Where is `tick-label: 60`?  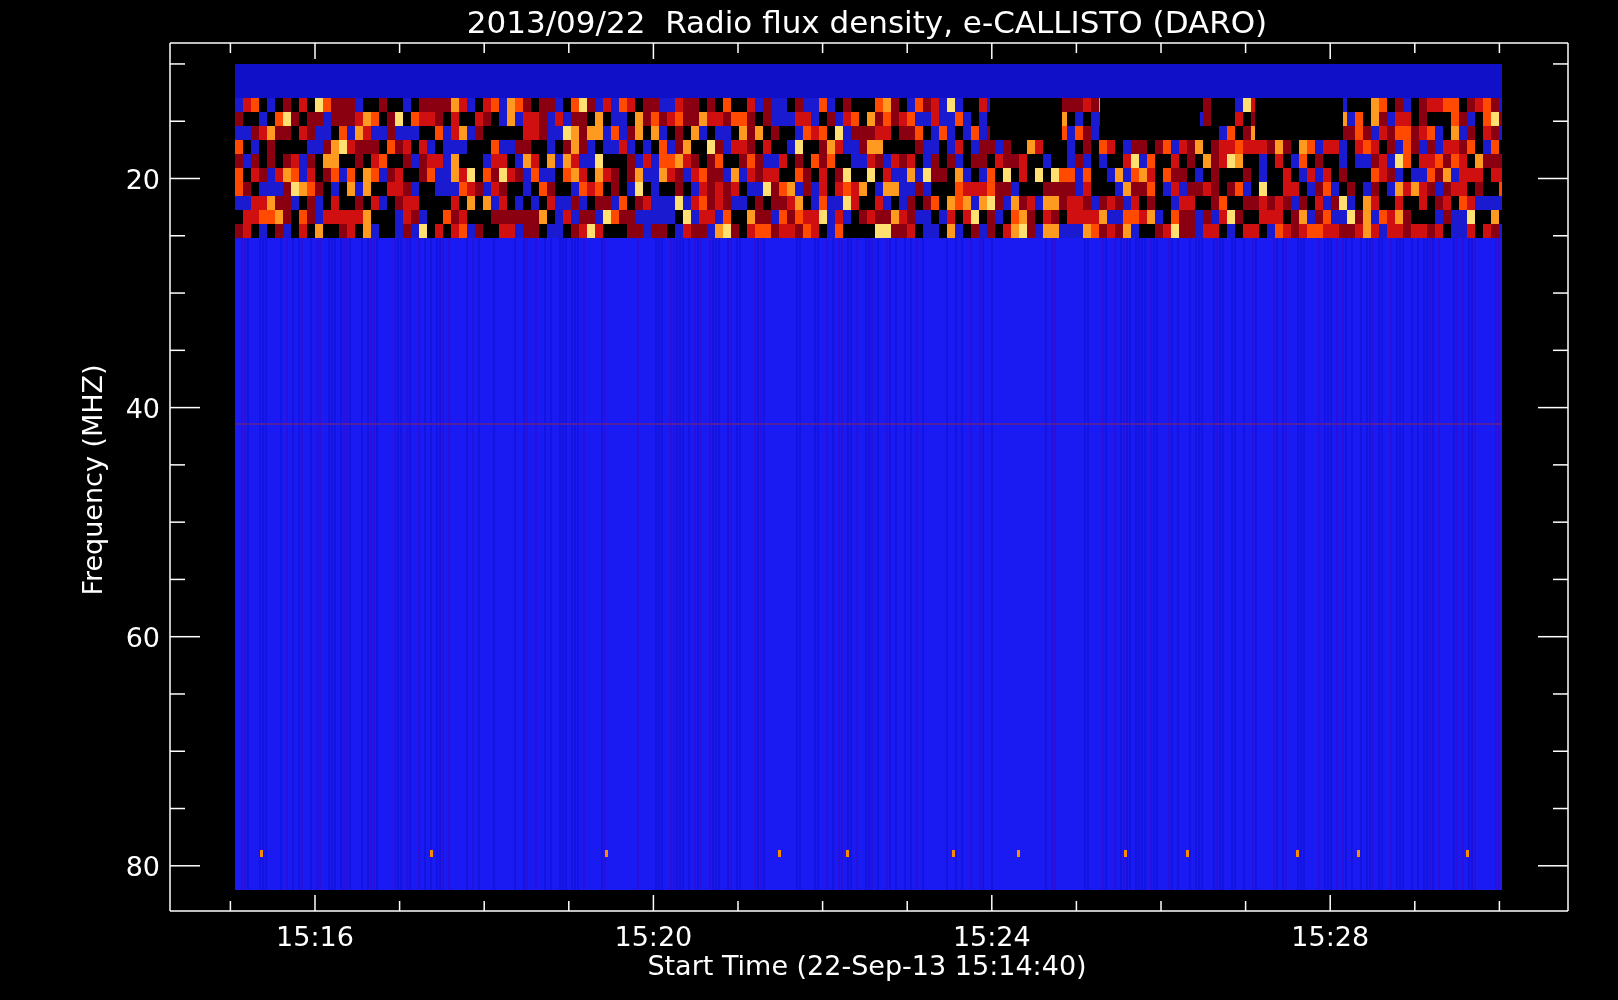
tick-label: 60 is located at coordinates (142, 637).